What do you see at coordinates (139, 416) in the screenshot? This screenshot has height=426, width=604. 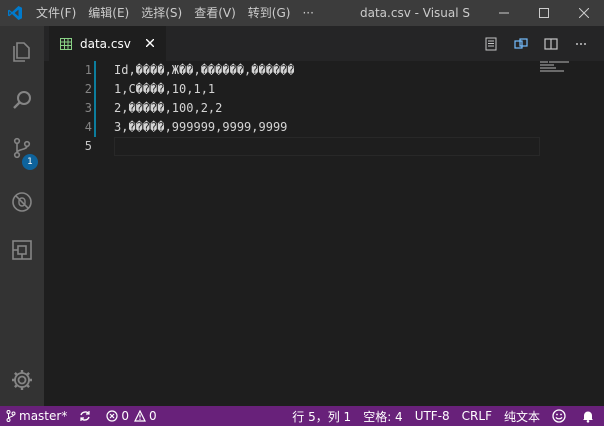 I see `warning-icon` at bounding box center [139, 416].